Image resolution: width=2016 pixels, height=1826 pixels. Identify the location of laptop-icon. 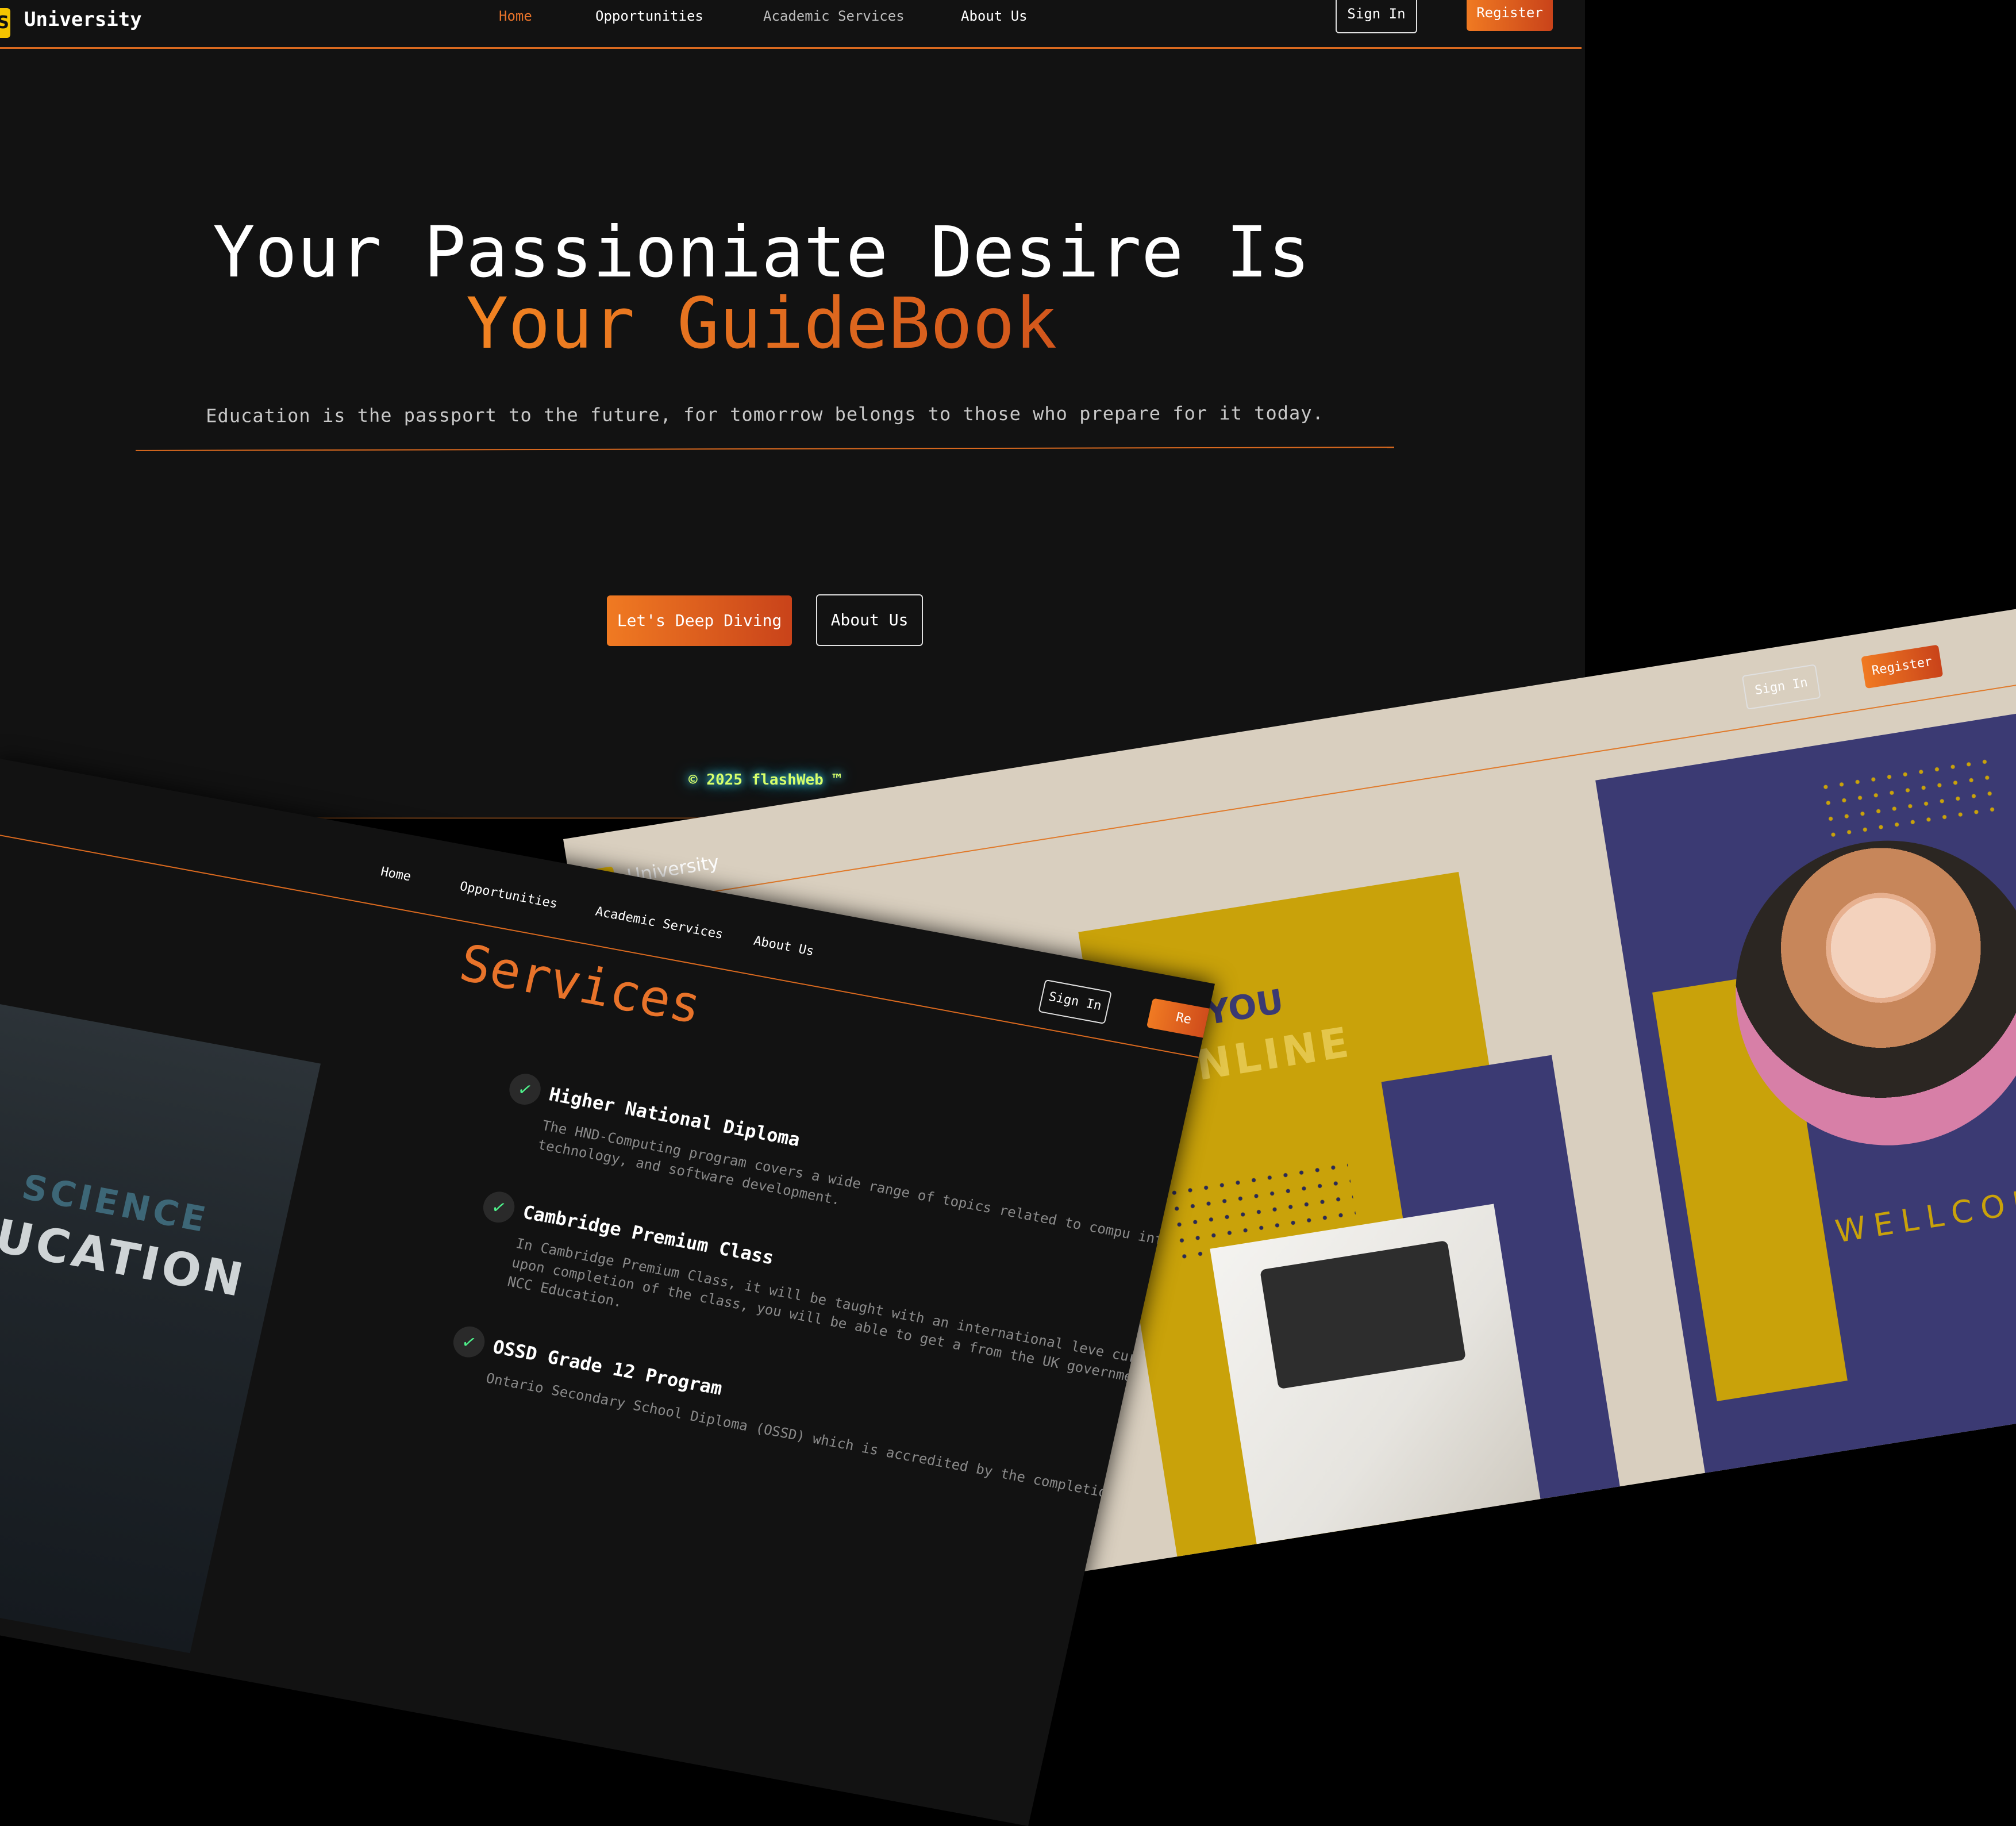
(1363, 1315).